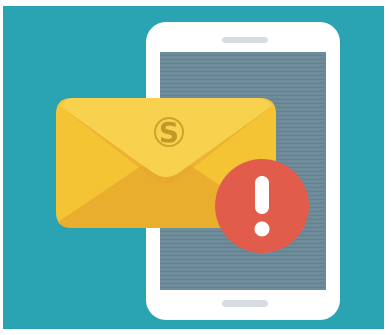 The height and width of the screenshot is (335, 391). I want to click on alert-badge-icon, so click(262, 206).